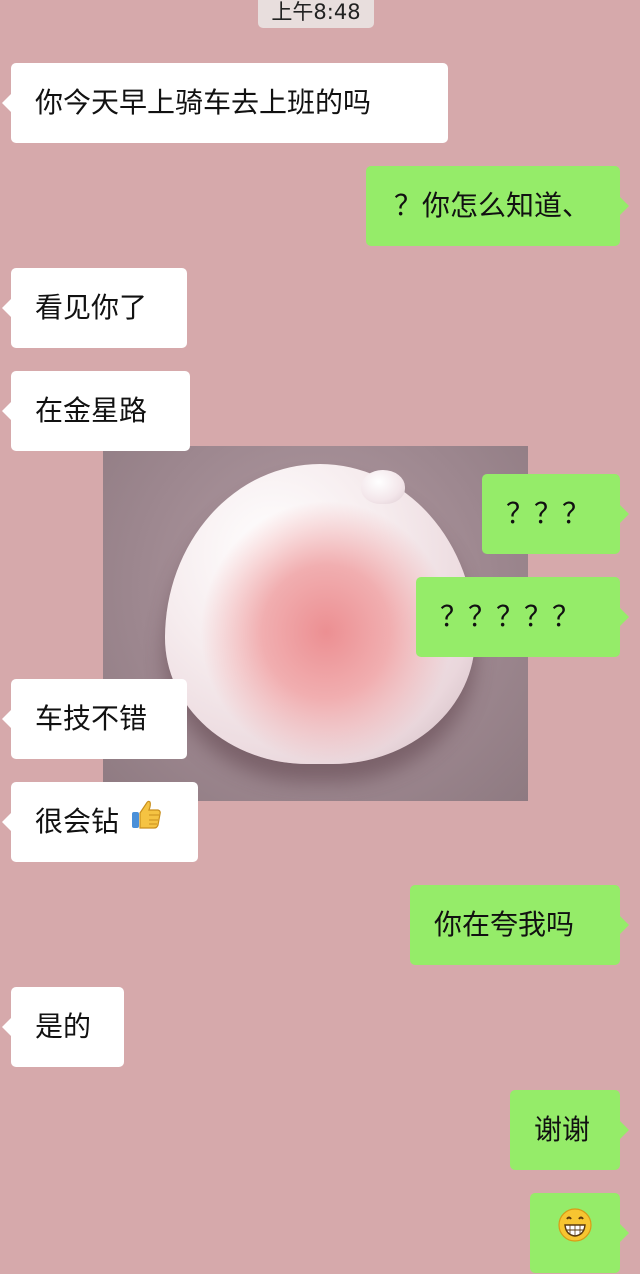  Describe the element at coordinates (504, 924) in the screenshot. I see `message-text: 你在夸我吗` at that location.